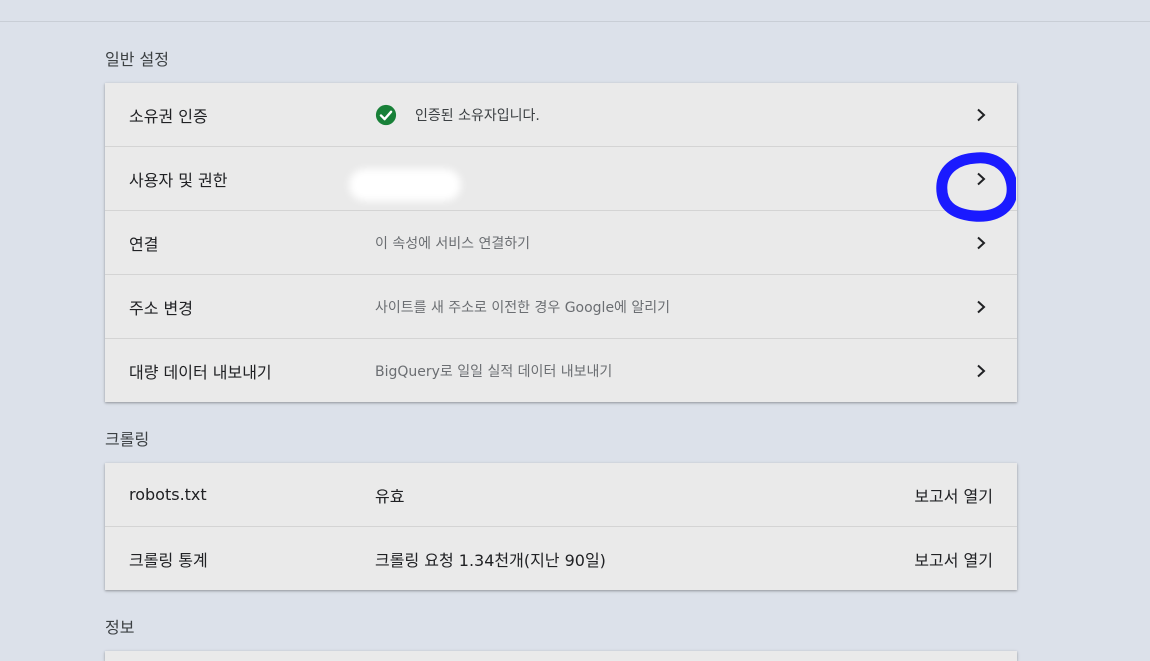 Image resolution: width=1150 pixels, height=661 pixels. Describe the element at coordinates (561, 179) in the screenshot. I see `row-users-permissions: 사용자 및 권한` at that location.